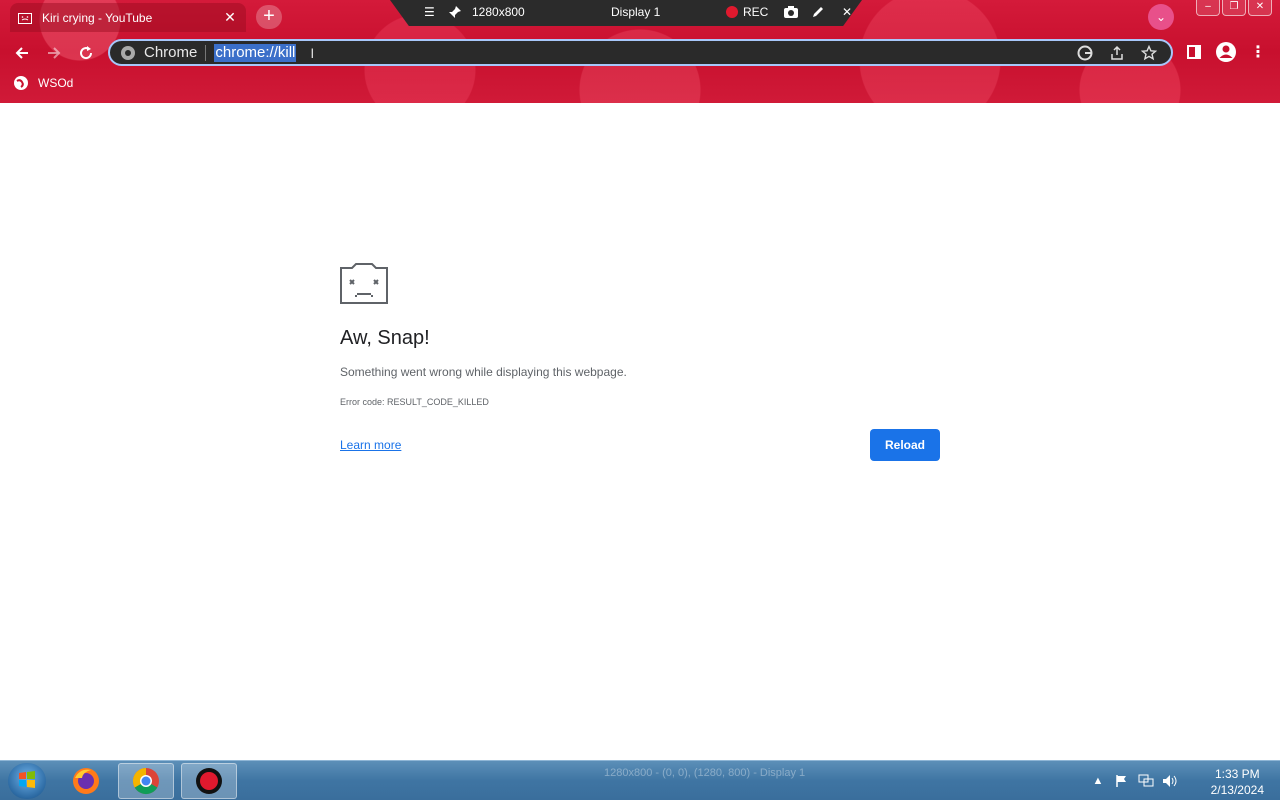  Describe the element at coordinates (312, 52) in the screenshot. I see `text-cursor-icon: I` at that location.